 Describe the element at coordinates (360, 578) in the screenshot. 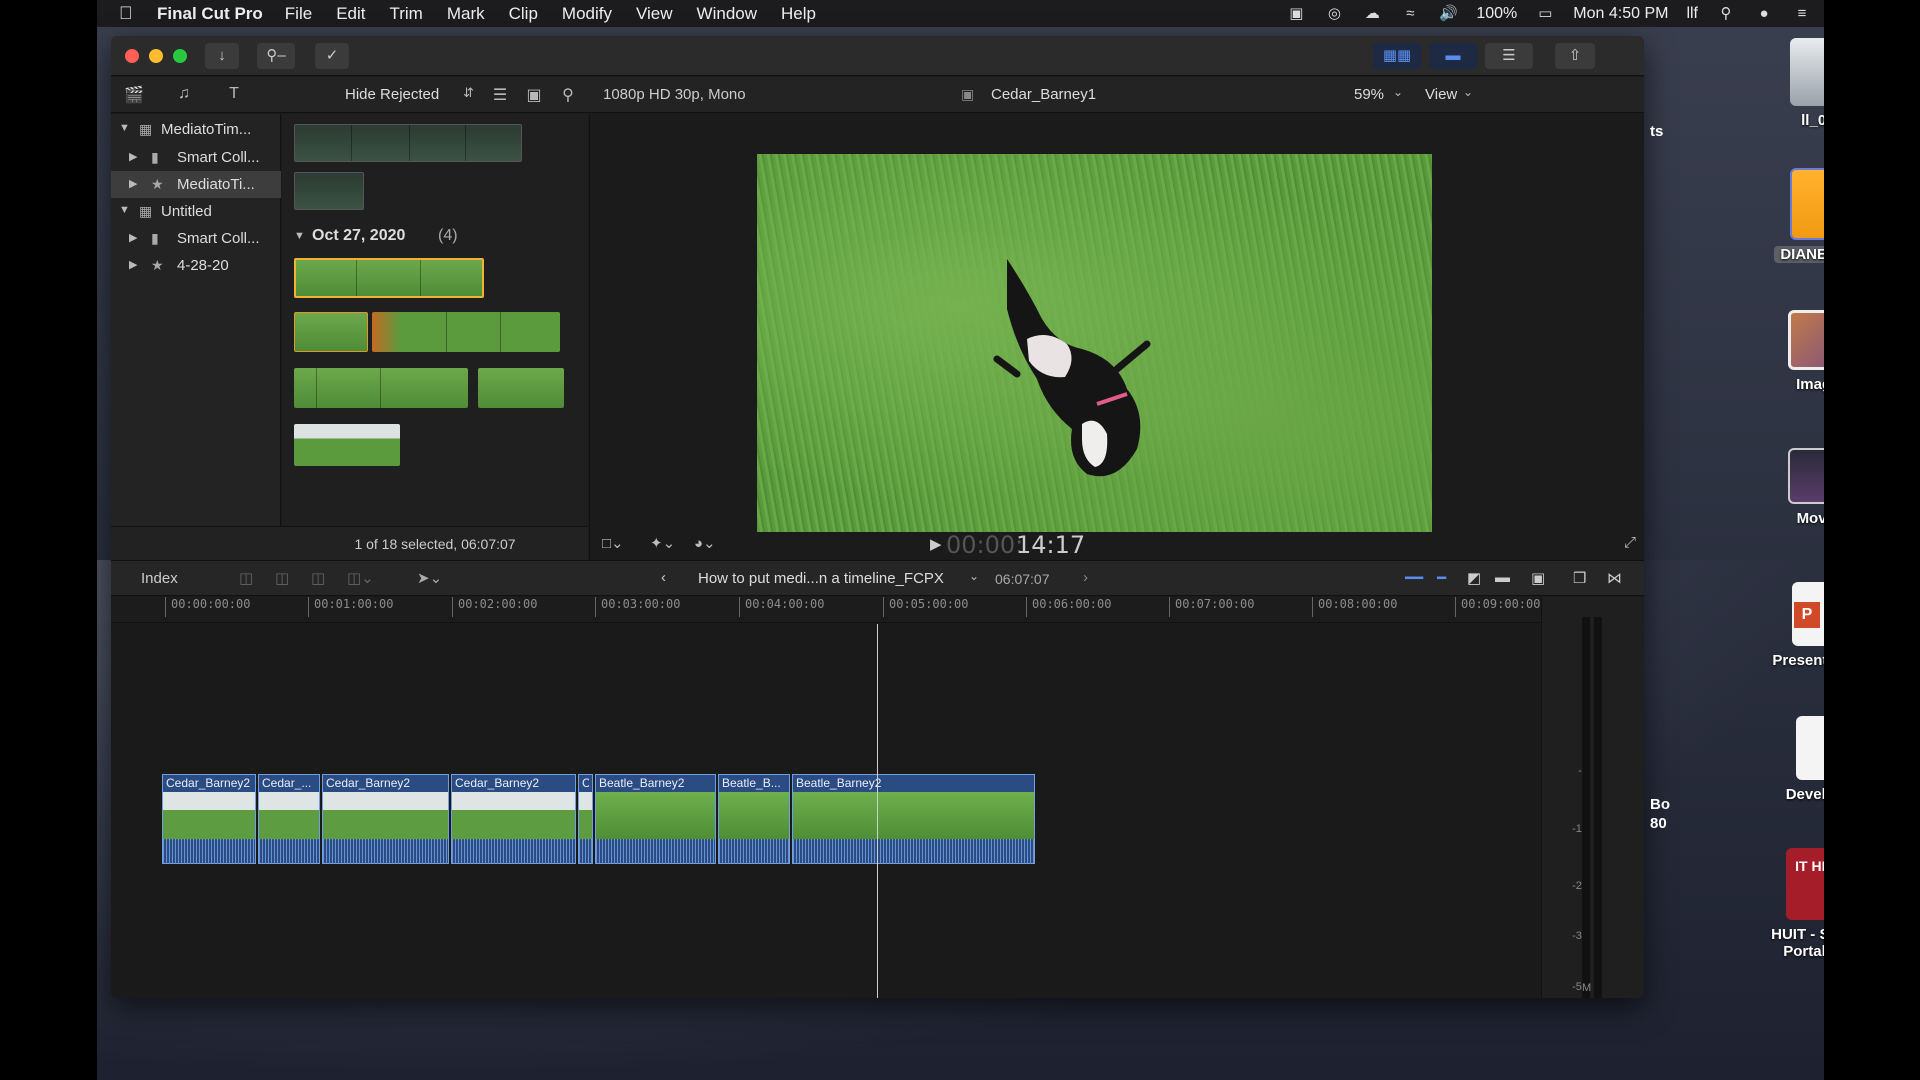

I see `overwrite-clip-icon: ◫⌄` at that location.